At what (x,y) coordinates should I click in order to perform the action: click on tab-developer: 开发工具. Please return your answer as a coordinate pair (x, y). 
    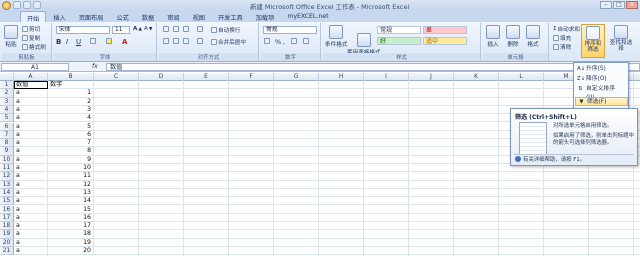
    Looking at the image, I should click on (230, 16).